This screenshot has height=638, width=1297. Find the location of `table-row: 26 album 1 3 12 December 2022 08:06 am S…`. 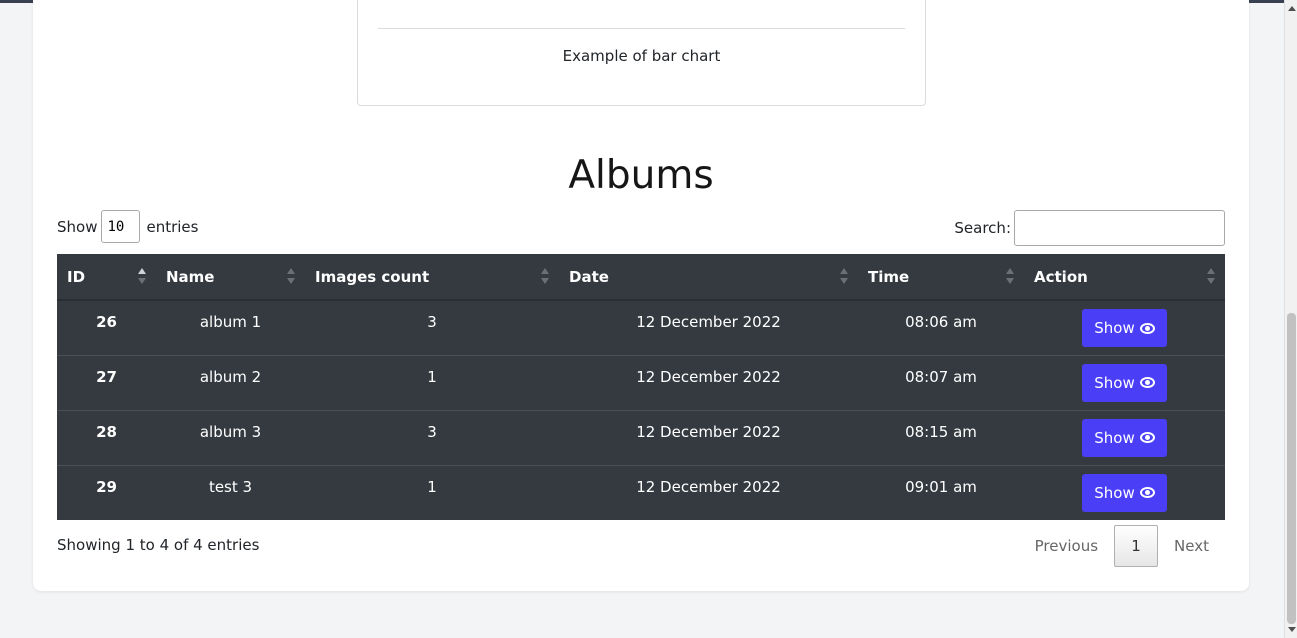

table-row: 26 album 1 3 12 December 2022 08:06 am S… is located at coordinates (641, 327).